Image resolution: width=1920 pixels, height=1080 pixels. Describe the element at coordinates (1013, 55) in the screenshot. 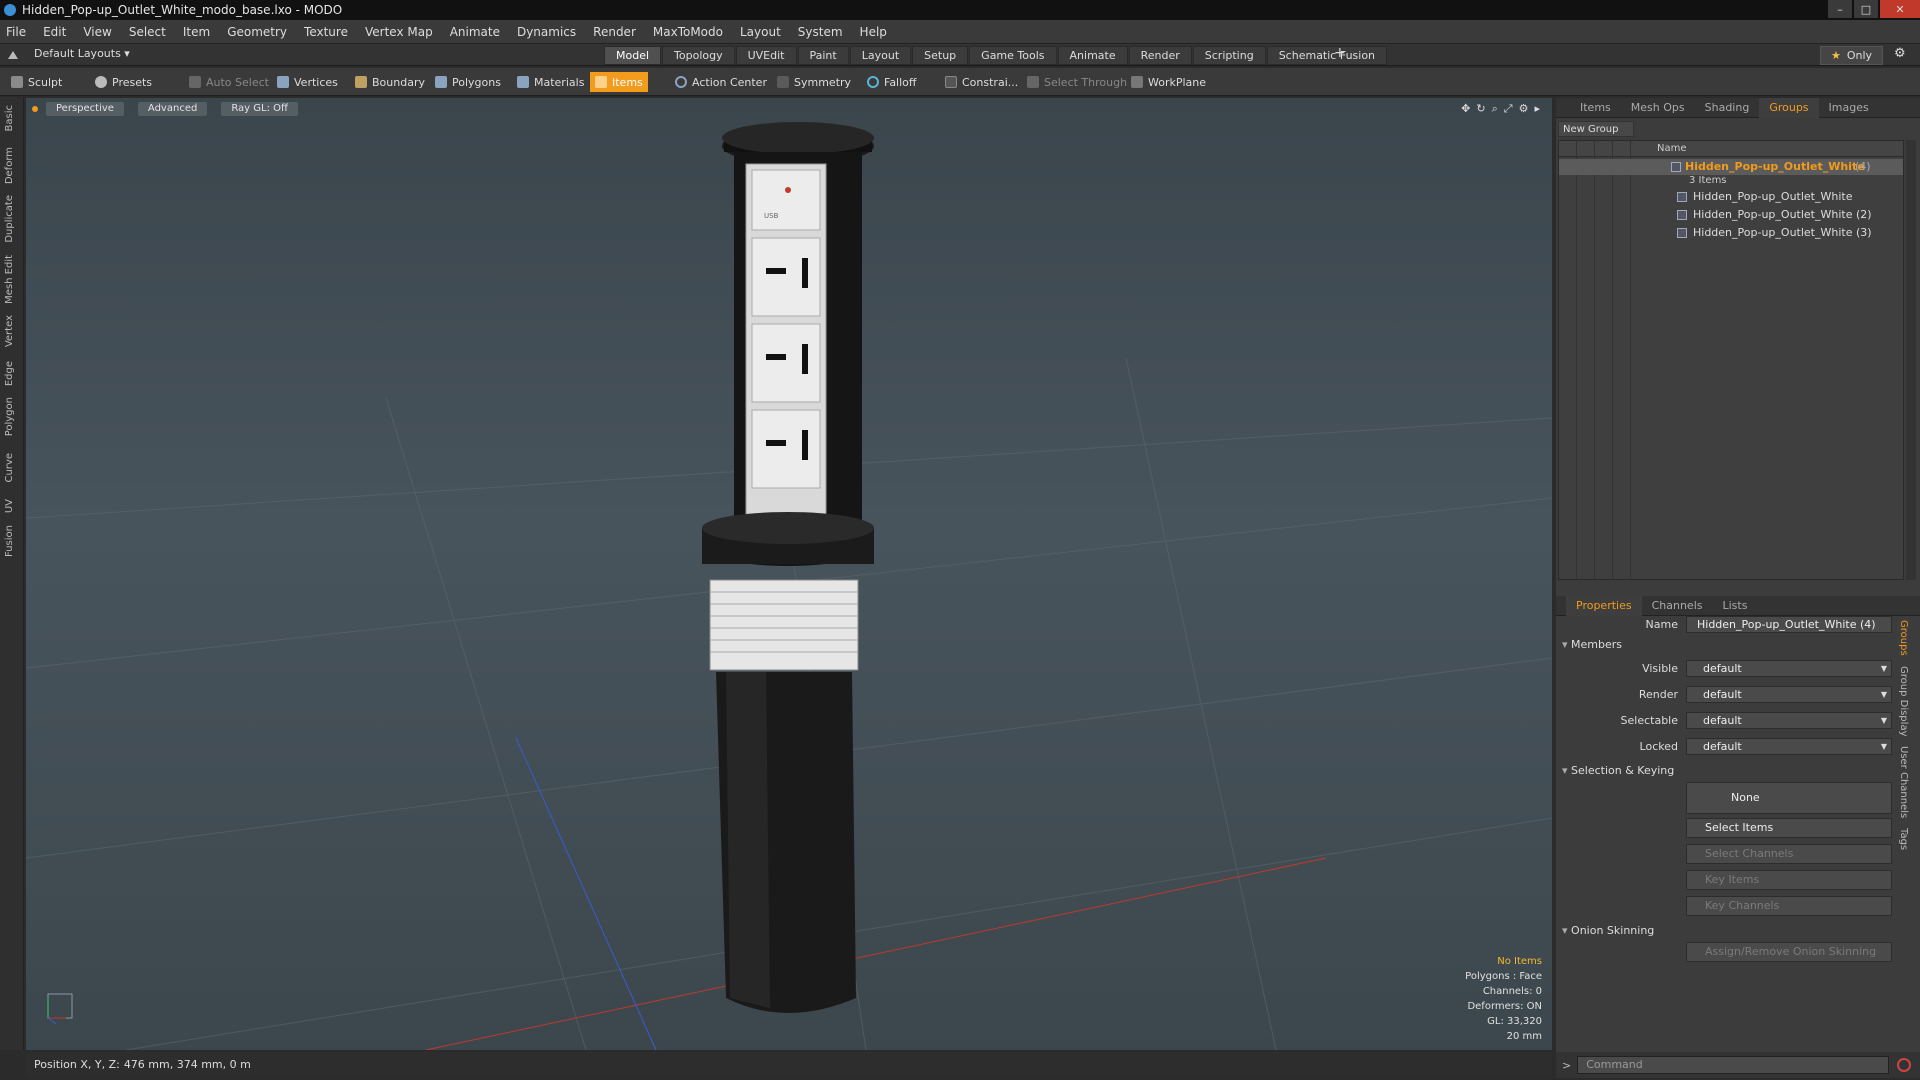

I see `tab-game-tools: Game Tools` at that location.